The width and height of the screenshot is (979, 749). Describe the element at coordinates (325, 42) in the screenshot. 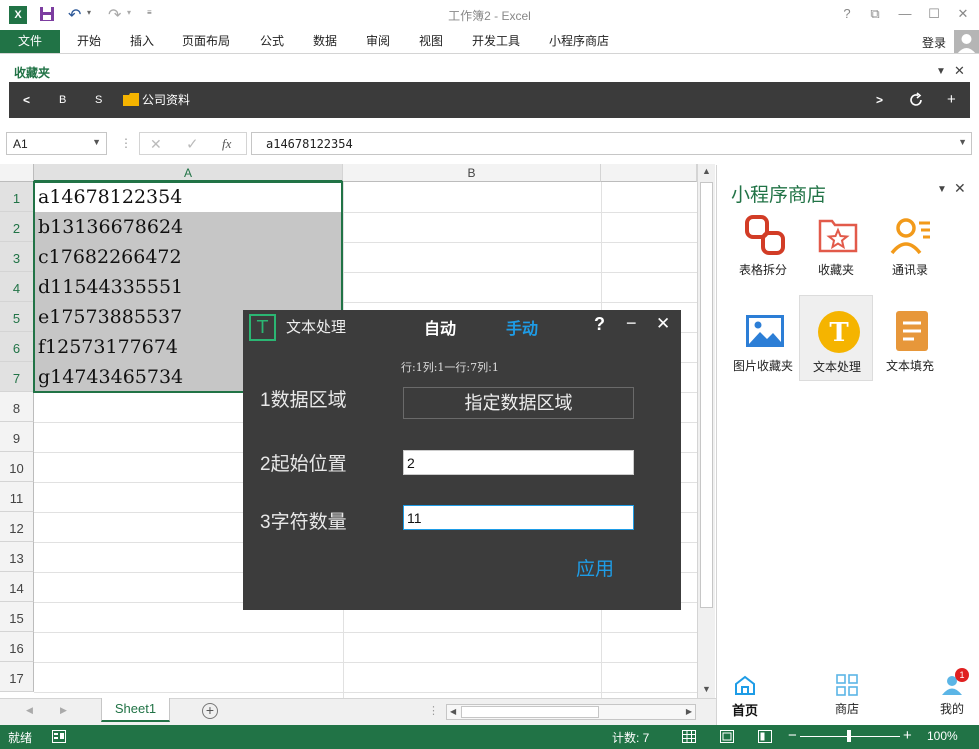

I see `tab-data: 数据` at that location.